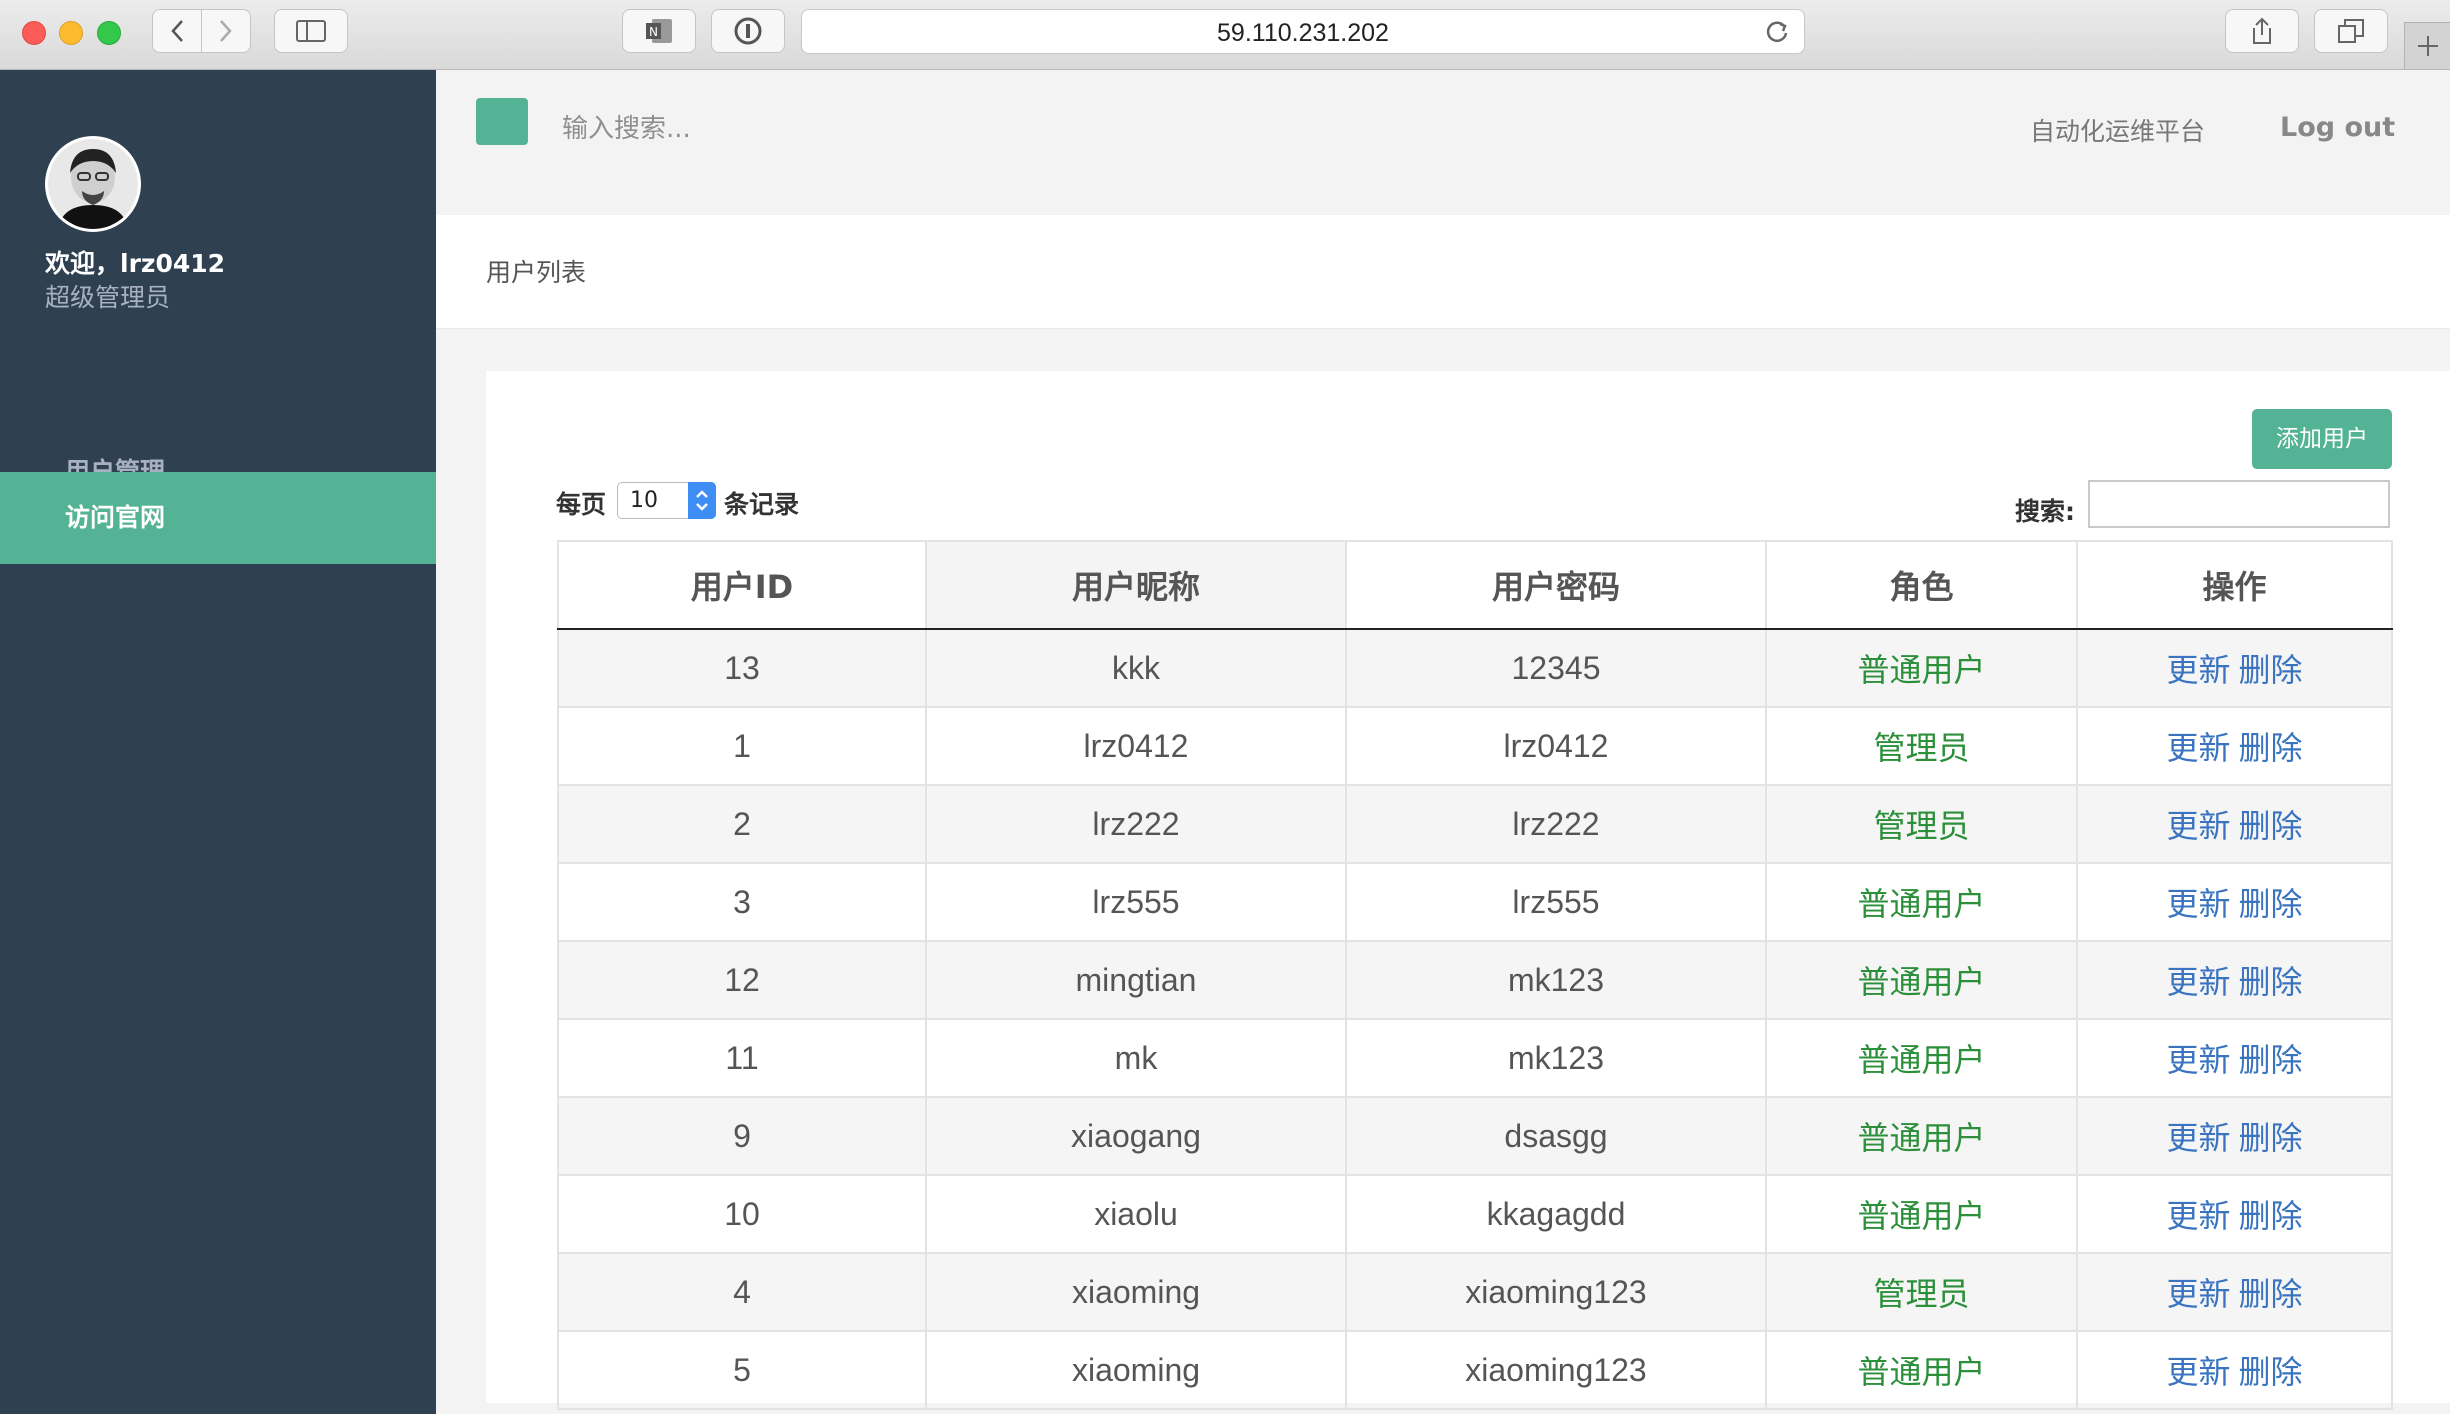 Image resolution: width=2450 pixels, height=1414 pixels. Describe the element at coordinates (1136, 585) in the screenshot. I see `column-header-nickname: 用户昵称` at that location.